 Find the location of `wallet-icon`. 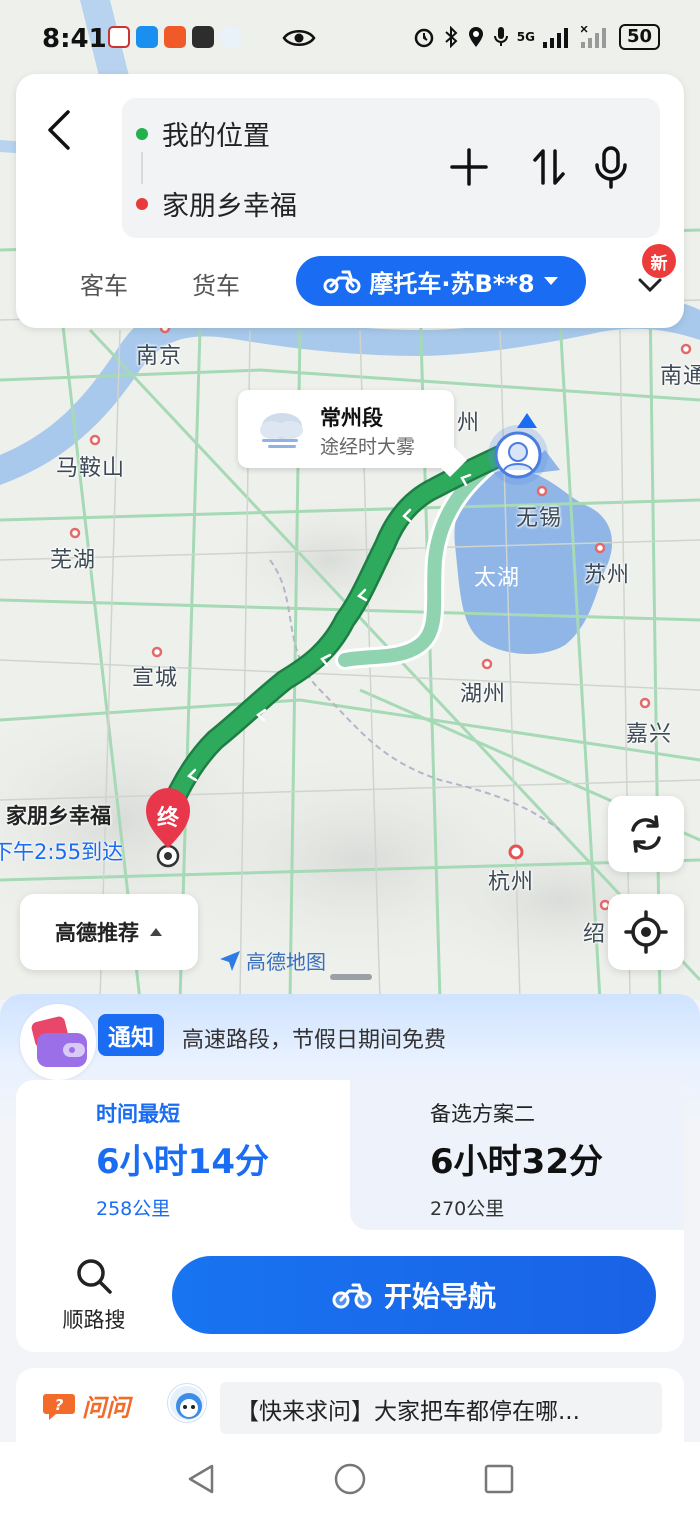

wallet-icon is located at coordinates (59, 1041).